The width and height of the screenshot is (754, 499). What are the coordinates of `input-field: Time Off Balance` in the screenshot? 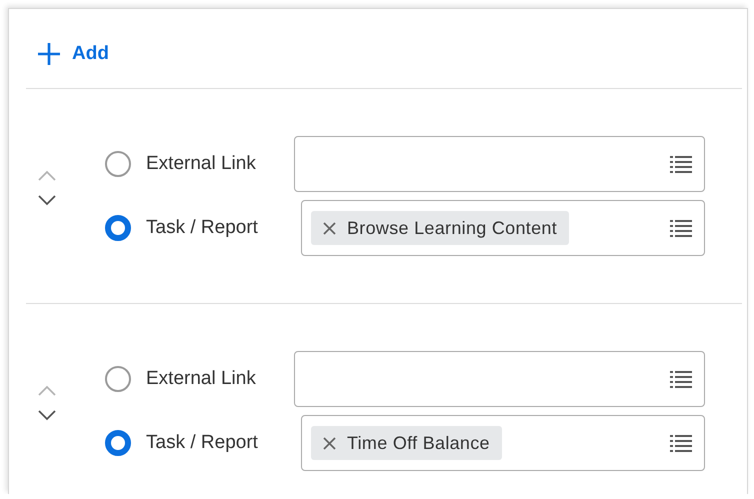 It's located at (503, 443).